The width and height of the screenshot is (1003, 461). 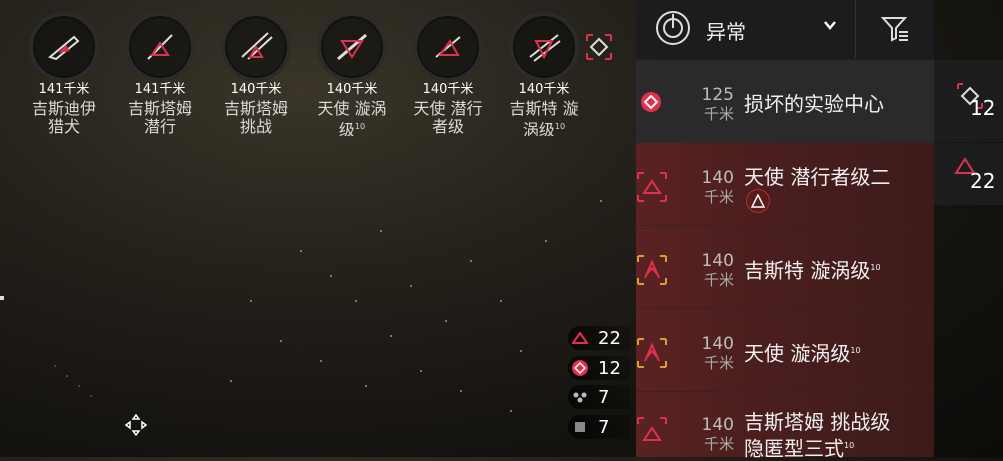 I want to click on radar-icon, so click(x=673, y=28).